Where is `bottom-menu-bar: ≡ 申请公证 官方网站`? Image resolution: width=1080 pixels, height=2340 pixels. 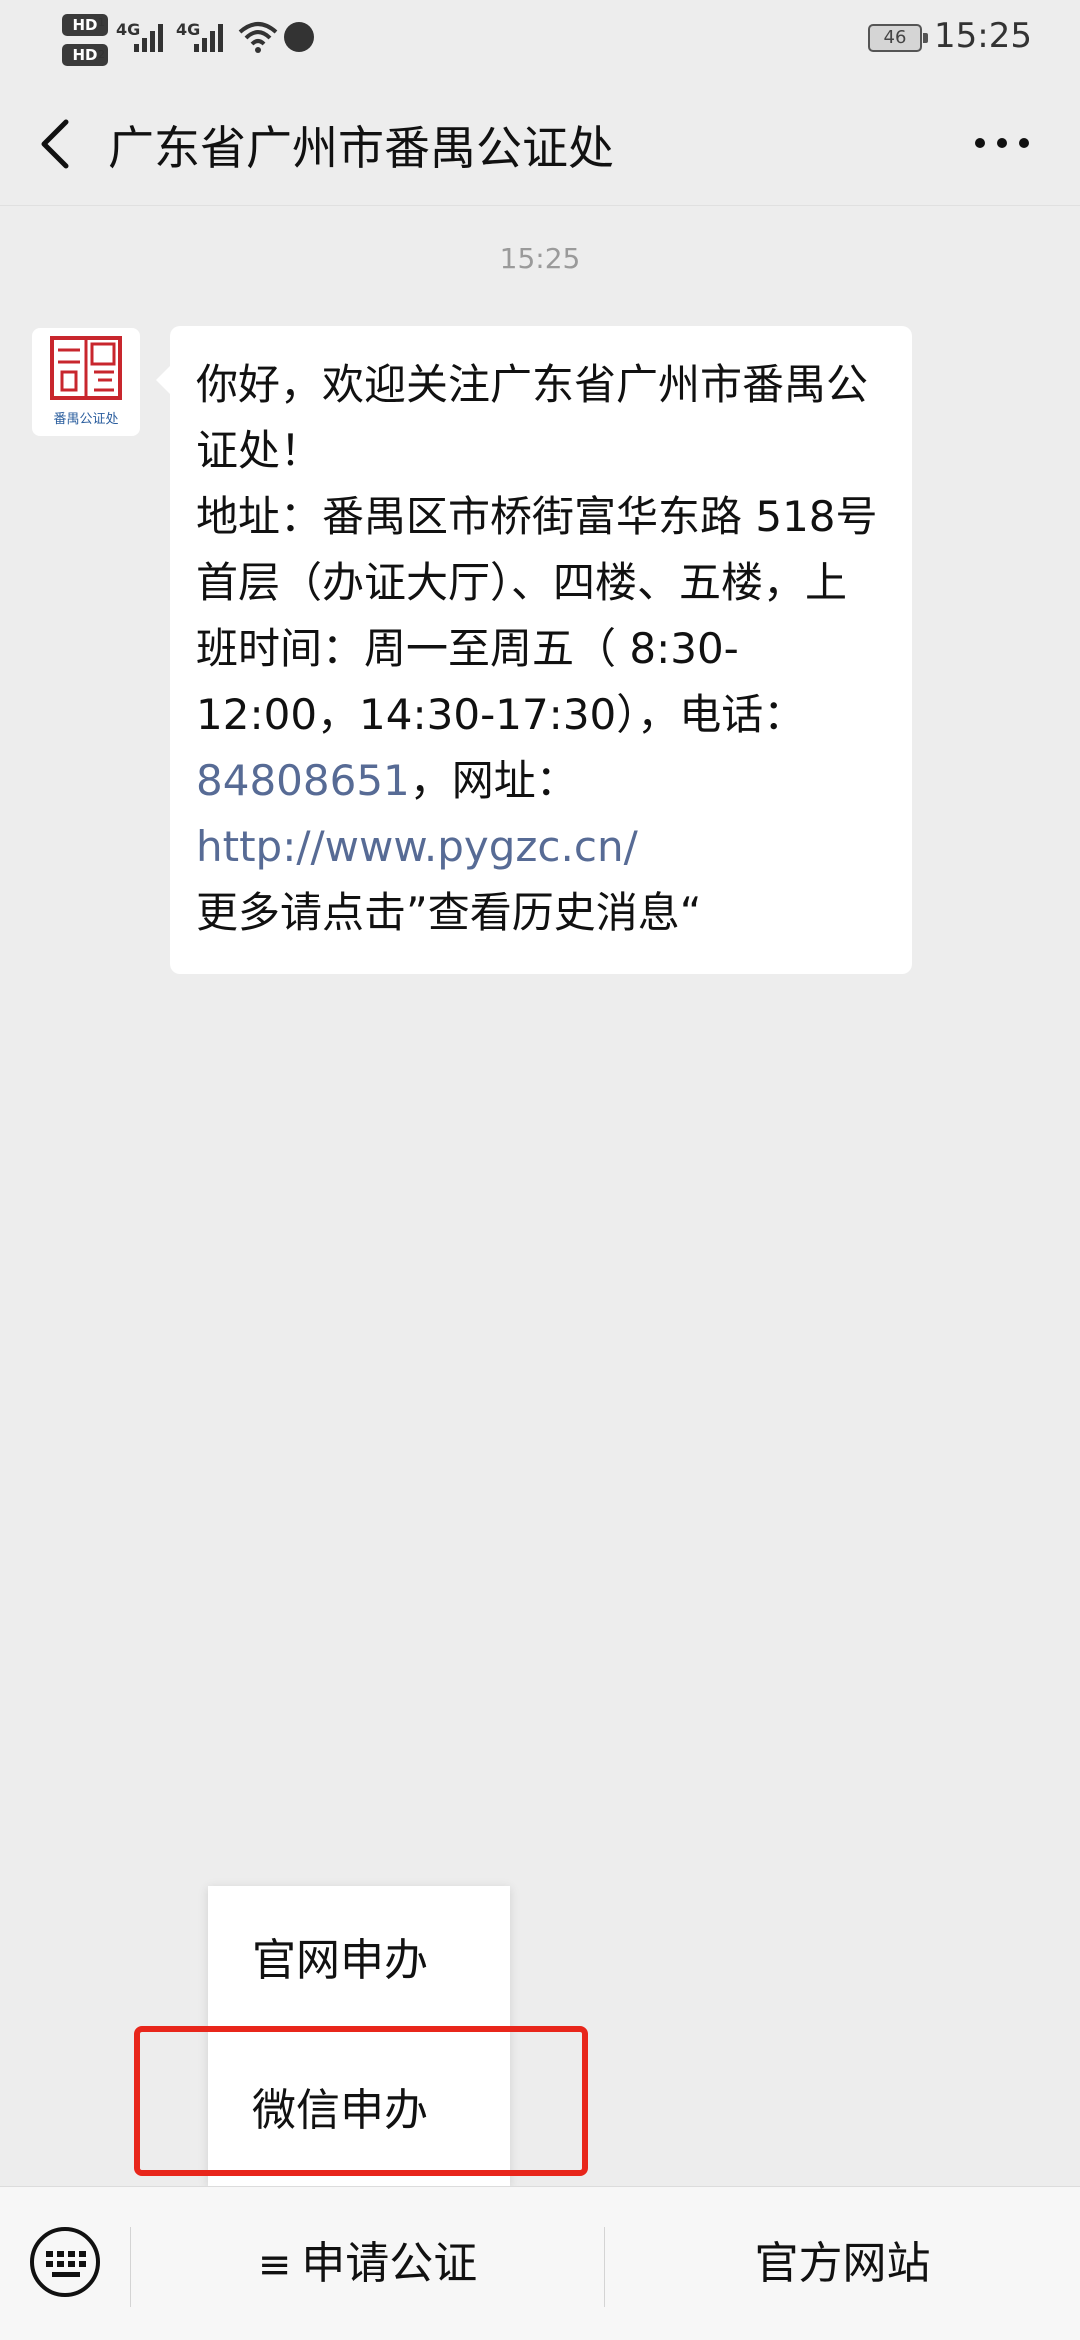 bottom-menu-bar: ≡ 申请公证 官方网站 is located at coordinates (540, 2263).